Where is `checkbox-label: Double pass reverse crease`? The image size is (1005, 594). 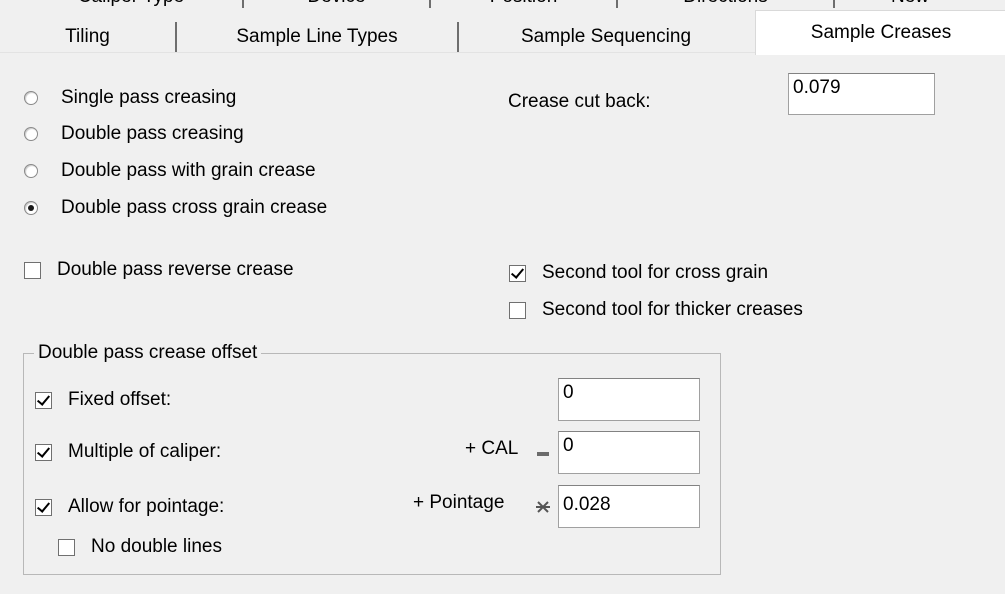
checkbox-label: Double pass reverse crease is located at coordinates (175, 269).